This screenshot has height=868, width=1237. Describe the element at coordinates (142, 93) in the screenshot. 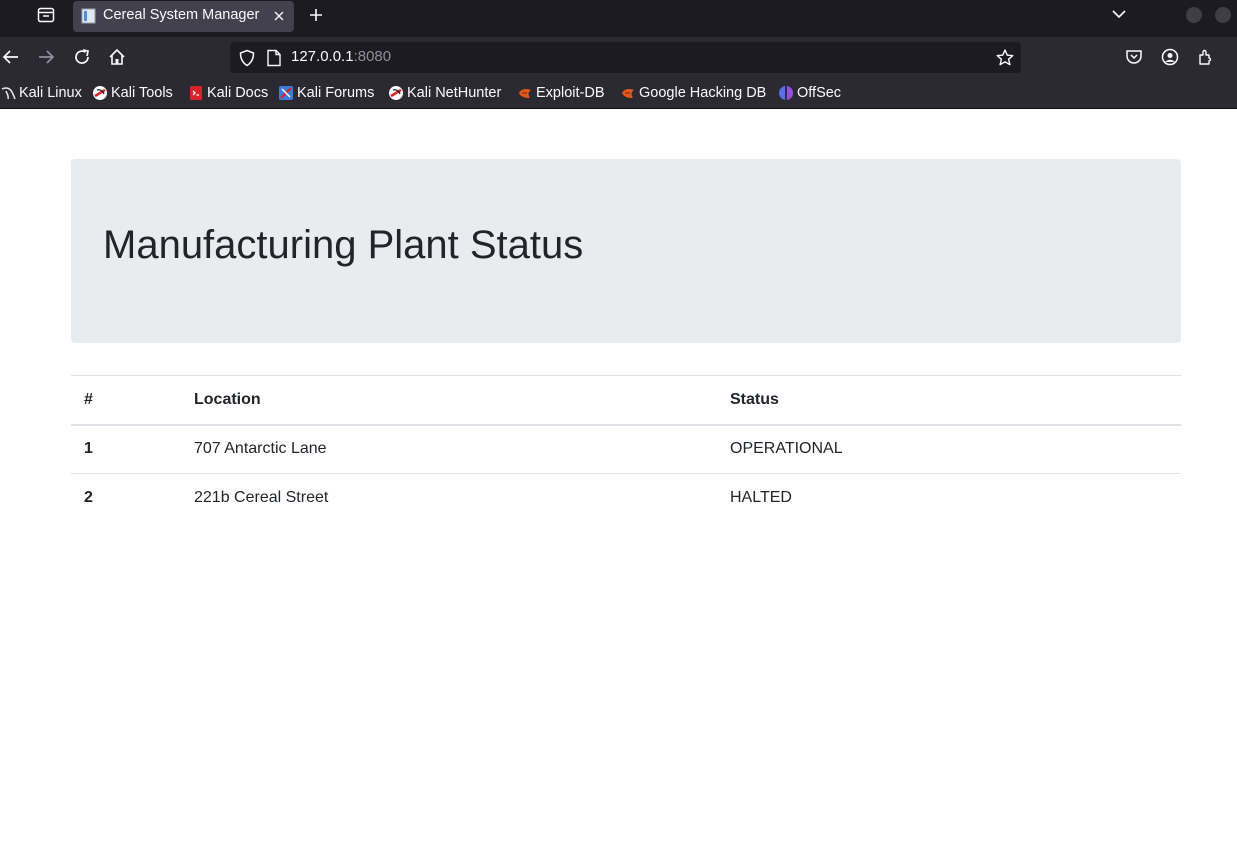

I see `bookmark-label: Kali Tools` at that location.